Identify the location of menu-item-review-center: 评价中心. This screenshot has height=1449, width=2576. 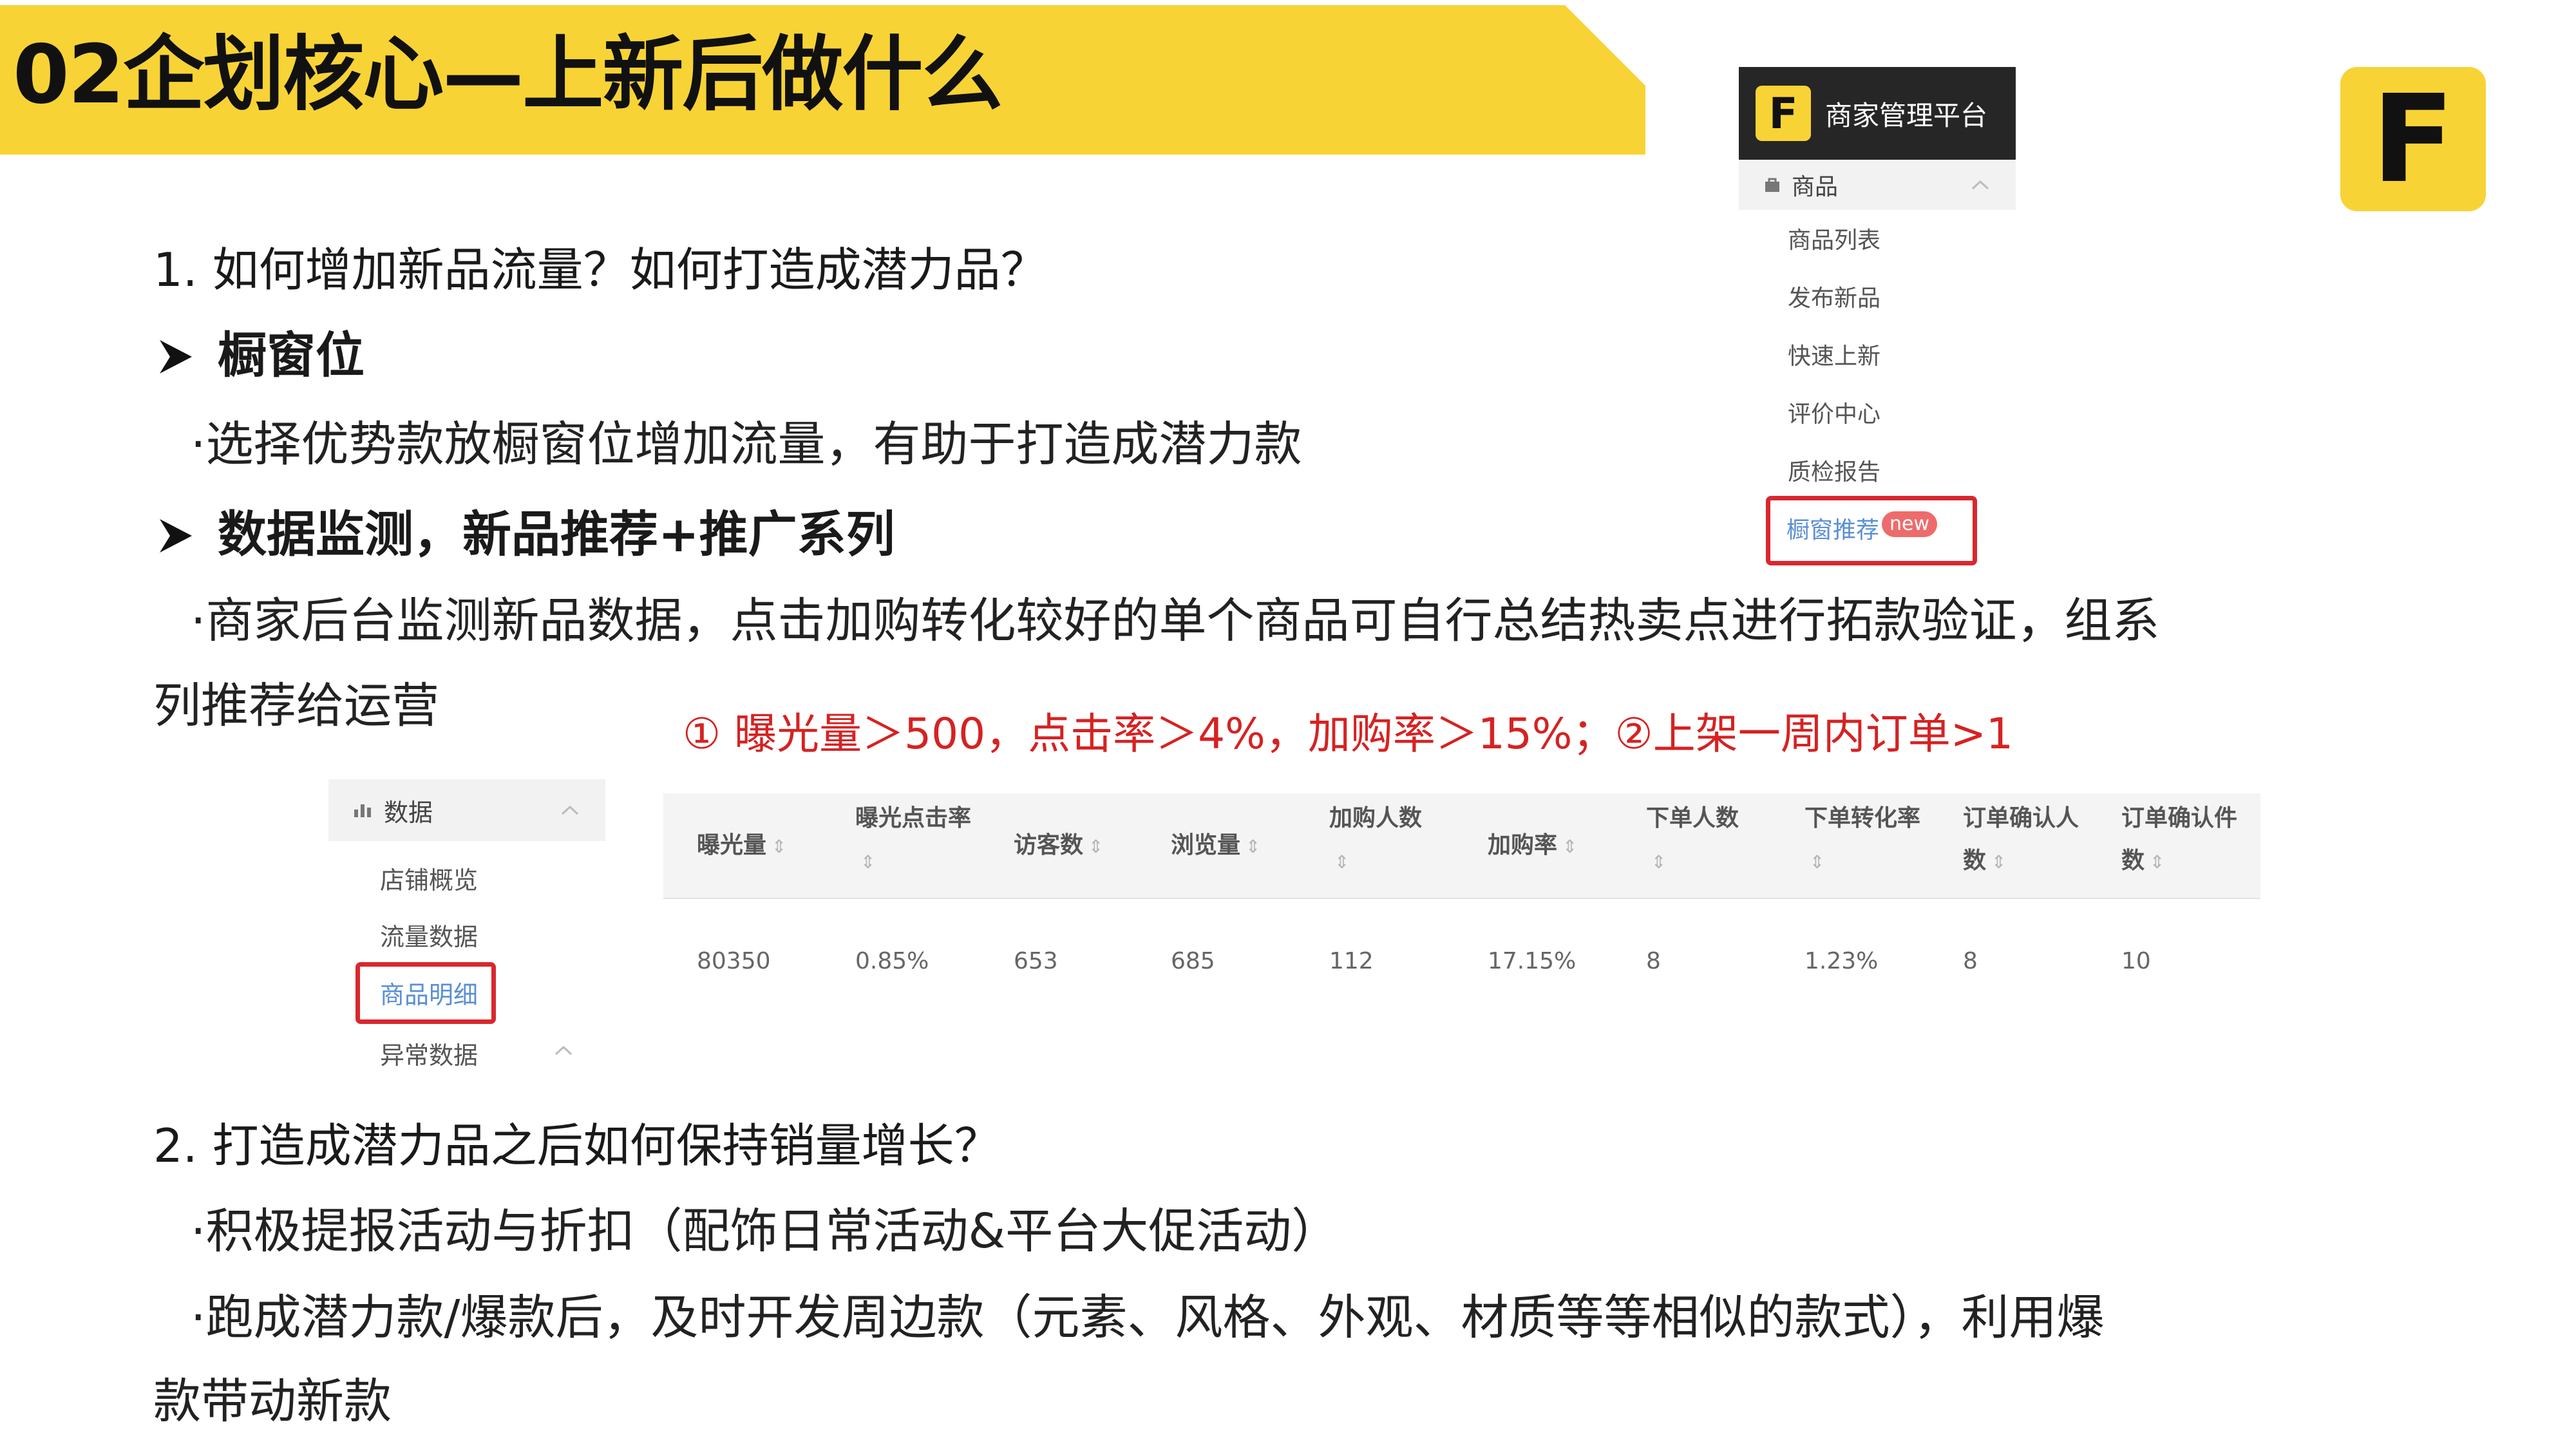
(1834, 412).